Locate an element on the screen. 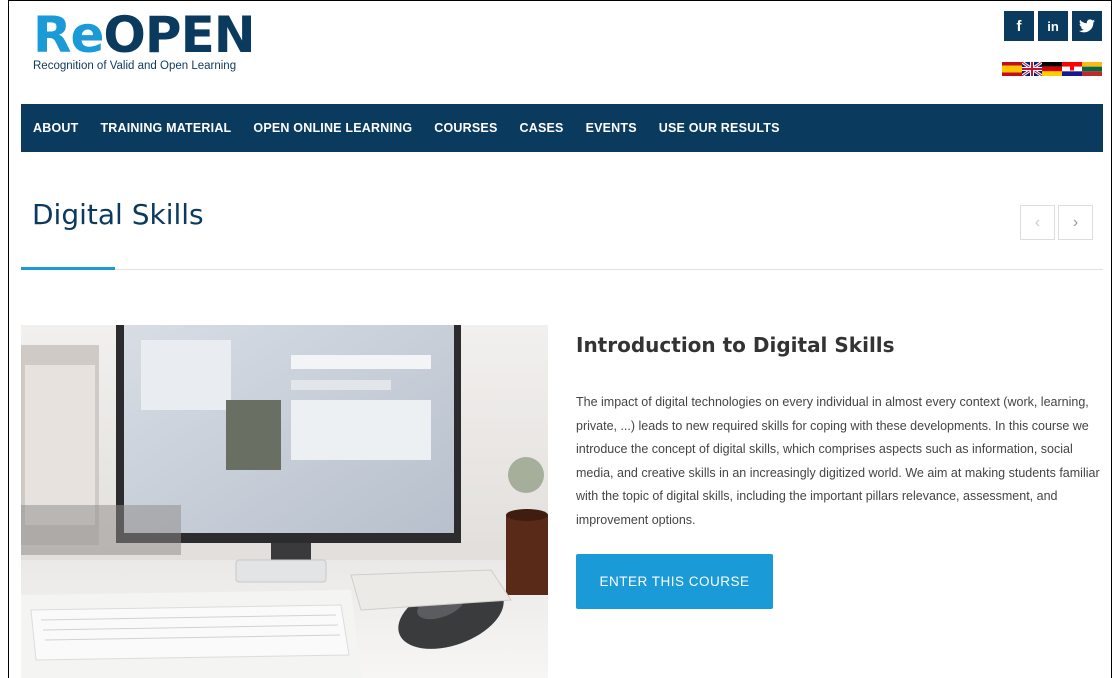 Image resolution: width=1117 pixels, height=678 pixels. pagination-arrows: ‹ › is located at coordinates (1056, 222).